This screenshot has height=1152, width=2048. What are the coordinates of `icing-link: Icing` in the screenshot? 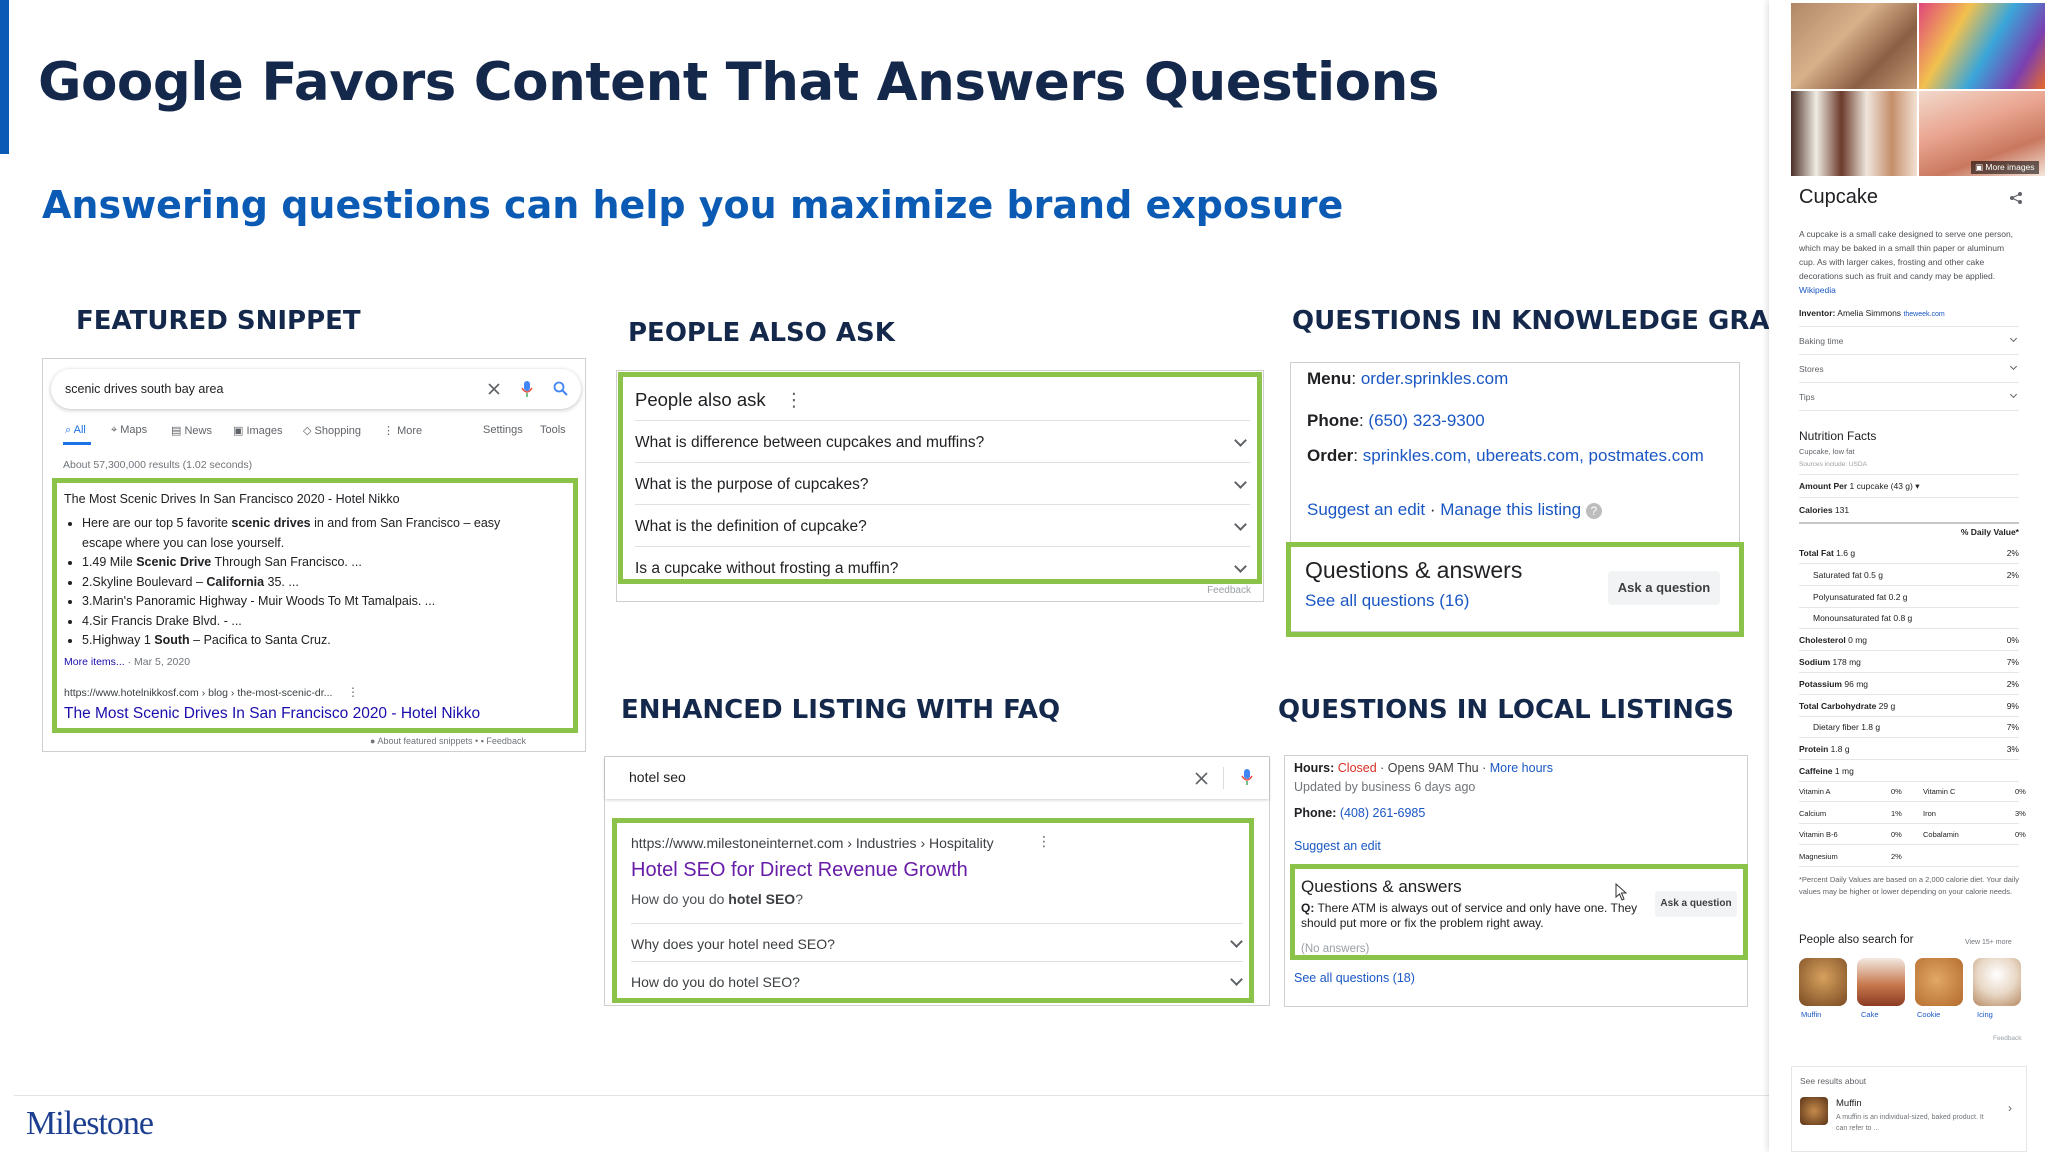 It's located at (1985, 1014).